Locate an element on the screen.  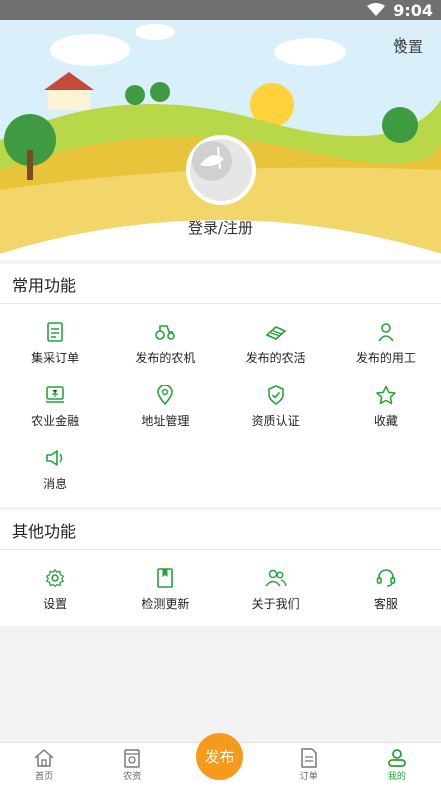
shield-check-icon is located at coordinates (276, 395).